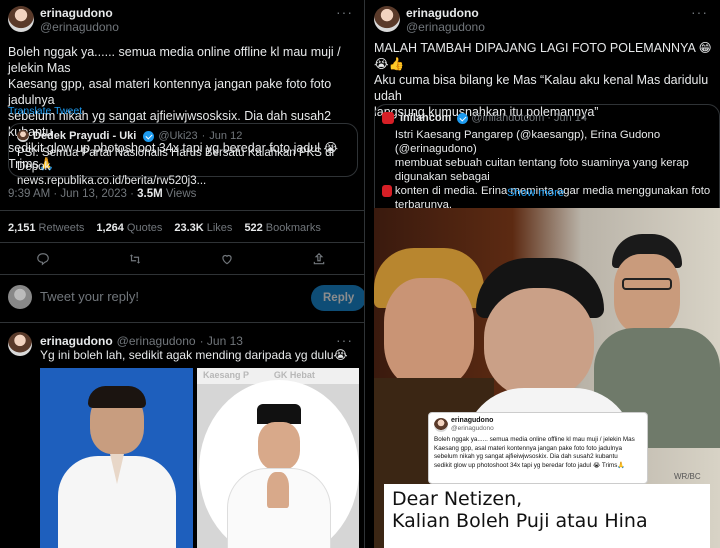  Describe the element at coordinates (647, 294) in the screenshot. I see `face-right` at that location.